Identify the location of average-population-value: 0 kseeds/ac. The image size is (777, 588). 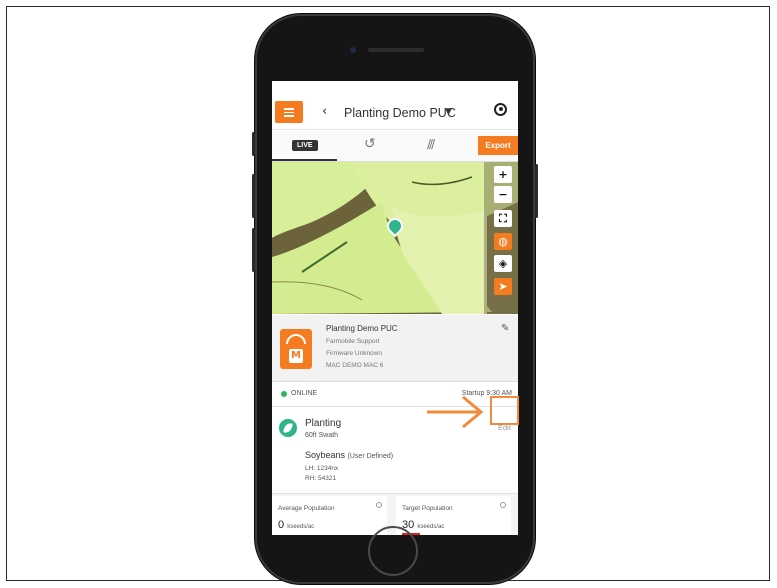
(296, 525).